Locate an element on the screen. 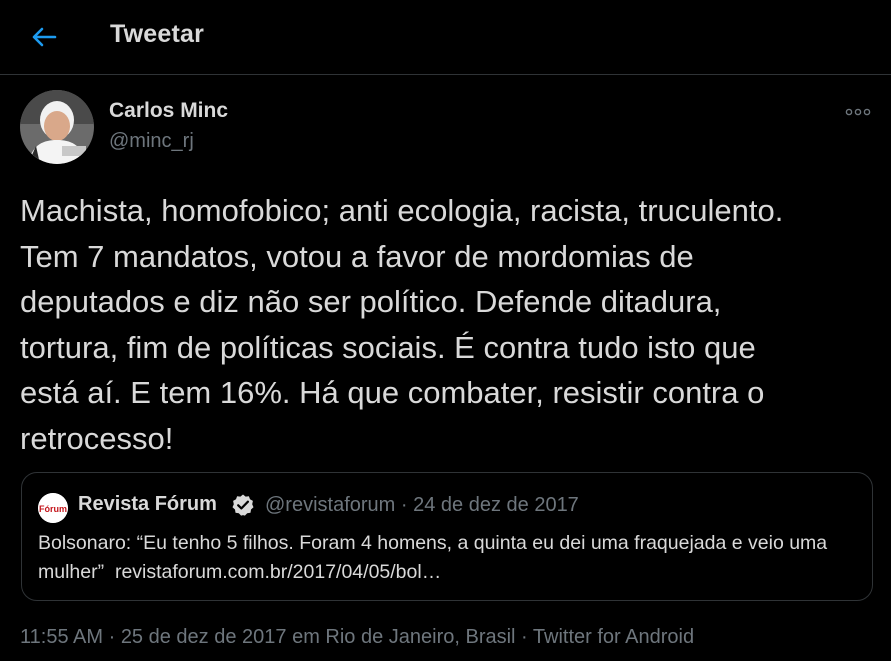 The height and width of the screenshot is (661, 891). tweet-time: 11:55 AM is located at coordinates (61, 637).